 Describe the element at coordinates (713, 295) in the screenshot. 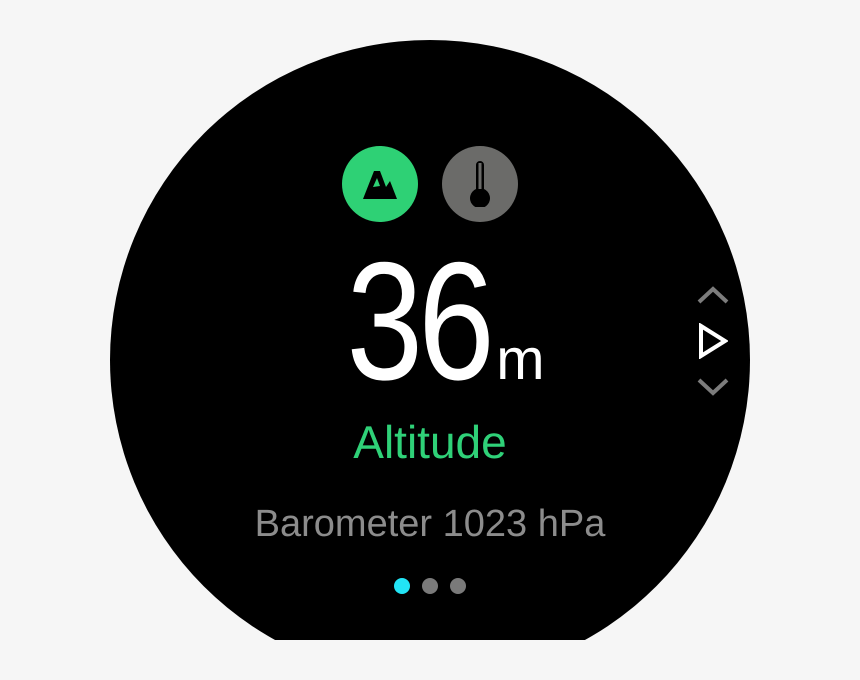

I see `up-chevron-icon` at that location.